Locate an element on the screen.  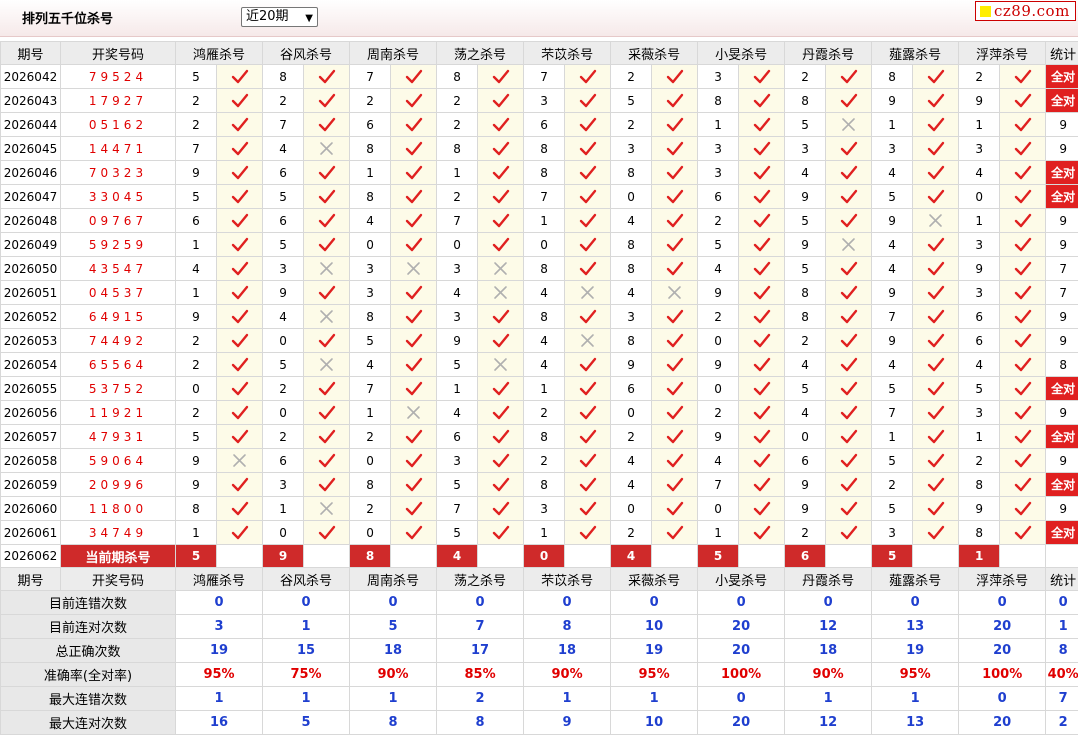
stats-value: 1 is located at coordinates (306, 627).